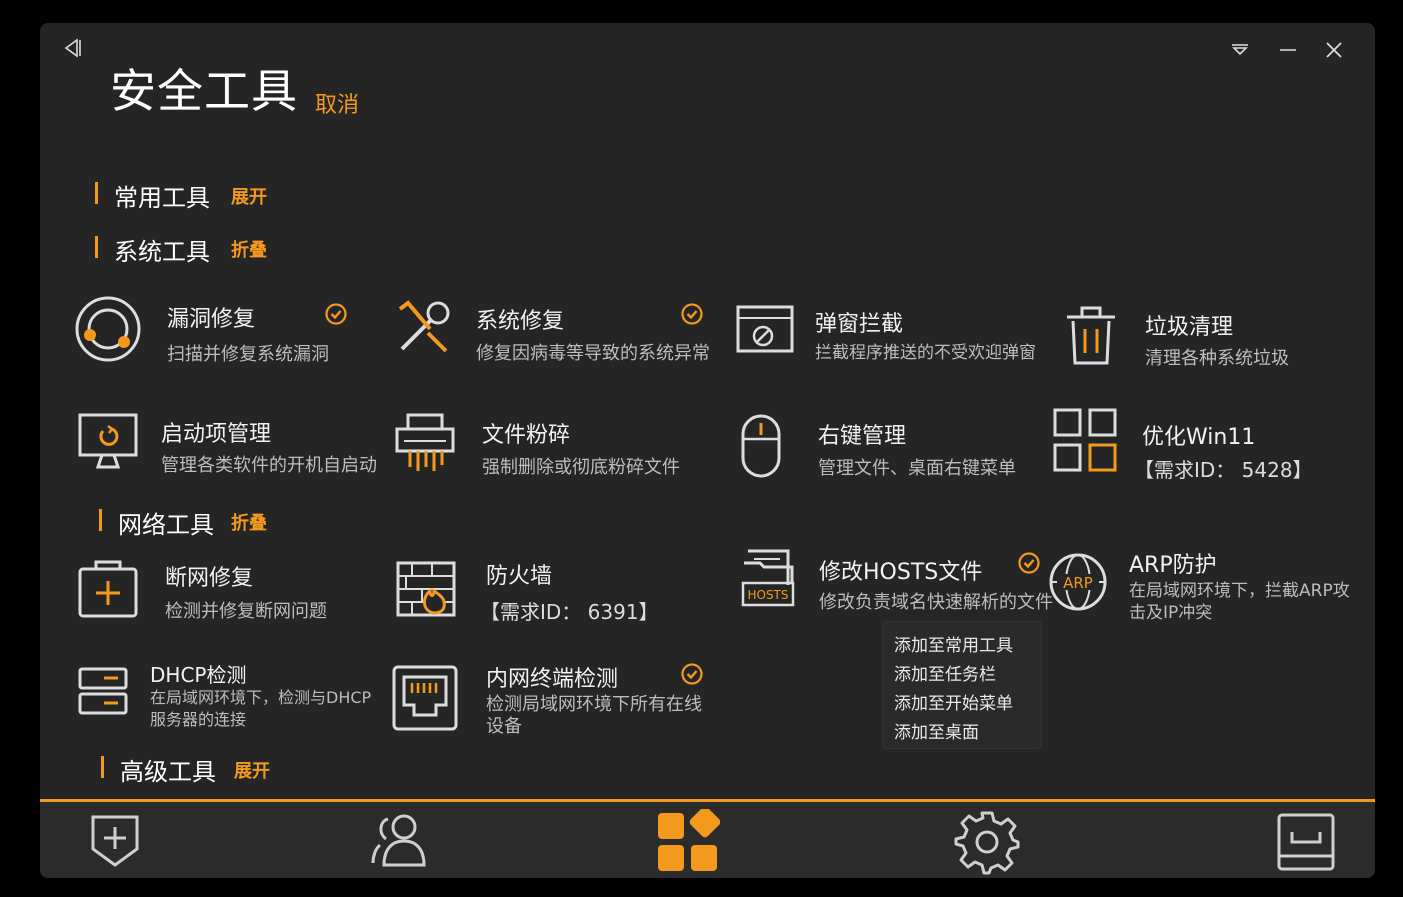 The image size is (1403, 897). What do you see at coordinates (1085, 440) in the screenshot?
I see `windows-grid-icon` at bounding box center [1085, 440].